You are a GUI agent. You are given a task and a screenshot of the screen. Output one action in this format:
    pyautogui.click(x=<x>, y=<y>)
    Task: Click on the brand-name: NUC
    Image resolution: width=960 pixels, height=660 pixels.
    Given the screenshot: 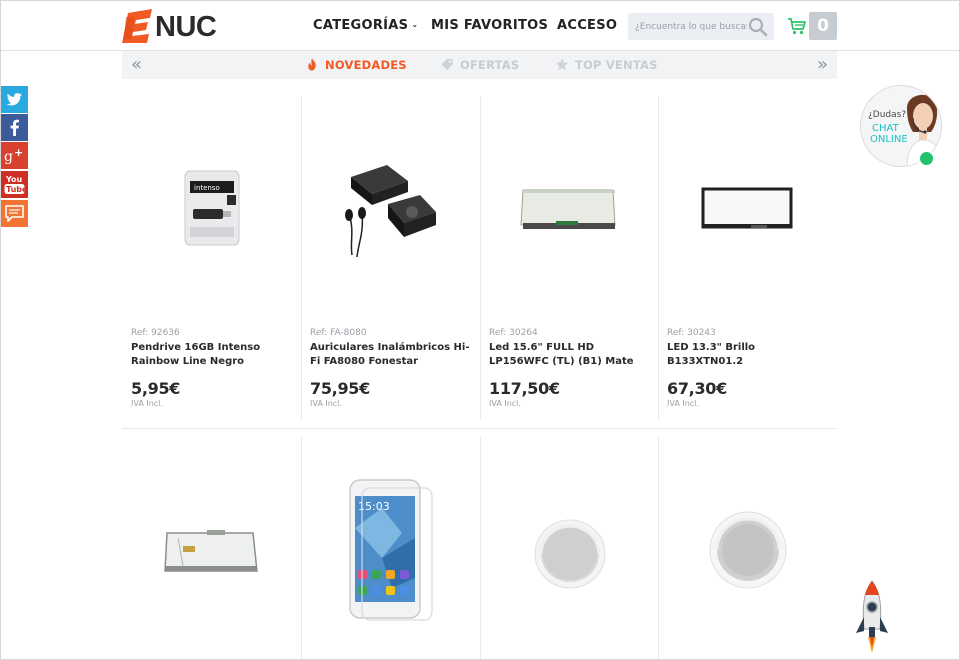 What is the action you would take?
    pyautogui.click(x=186, y=27)
    